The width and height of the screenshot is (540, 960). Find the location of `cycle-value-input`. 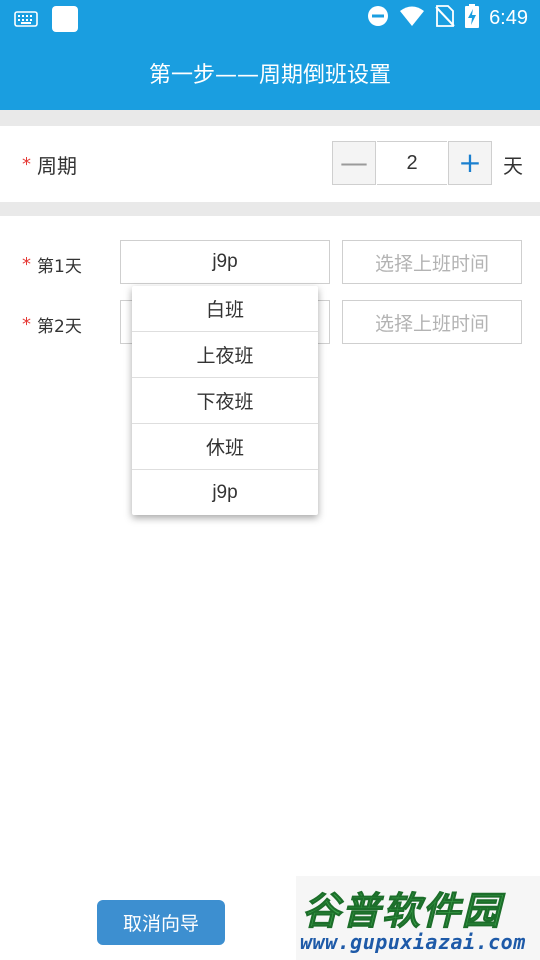

cycle-value-input is located at coordinates (412, 163).